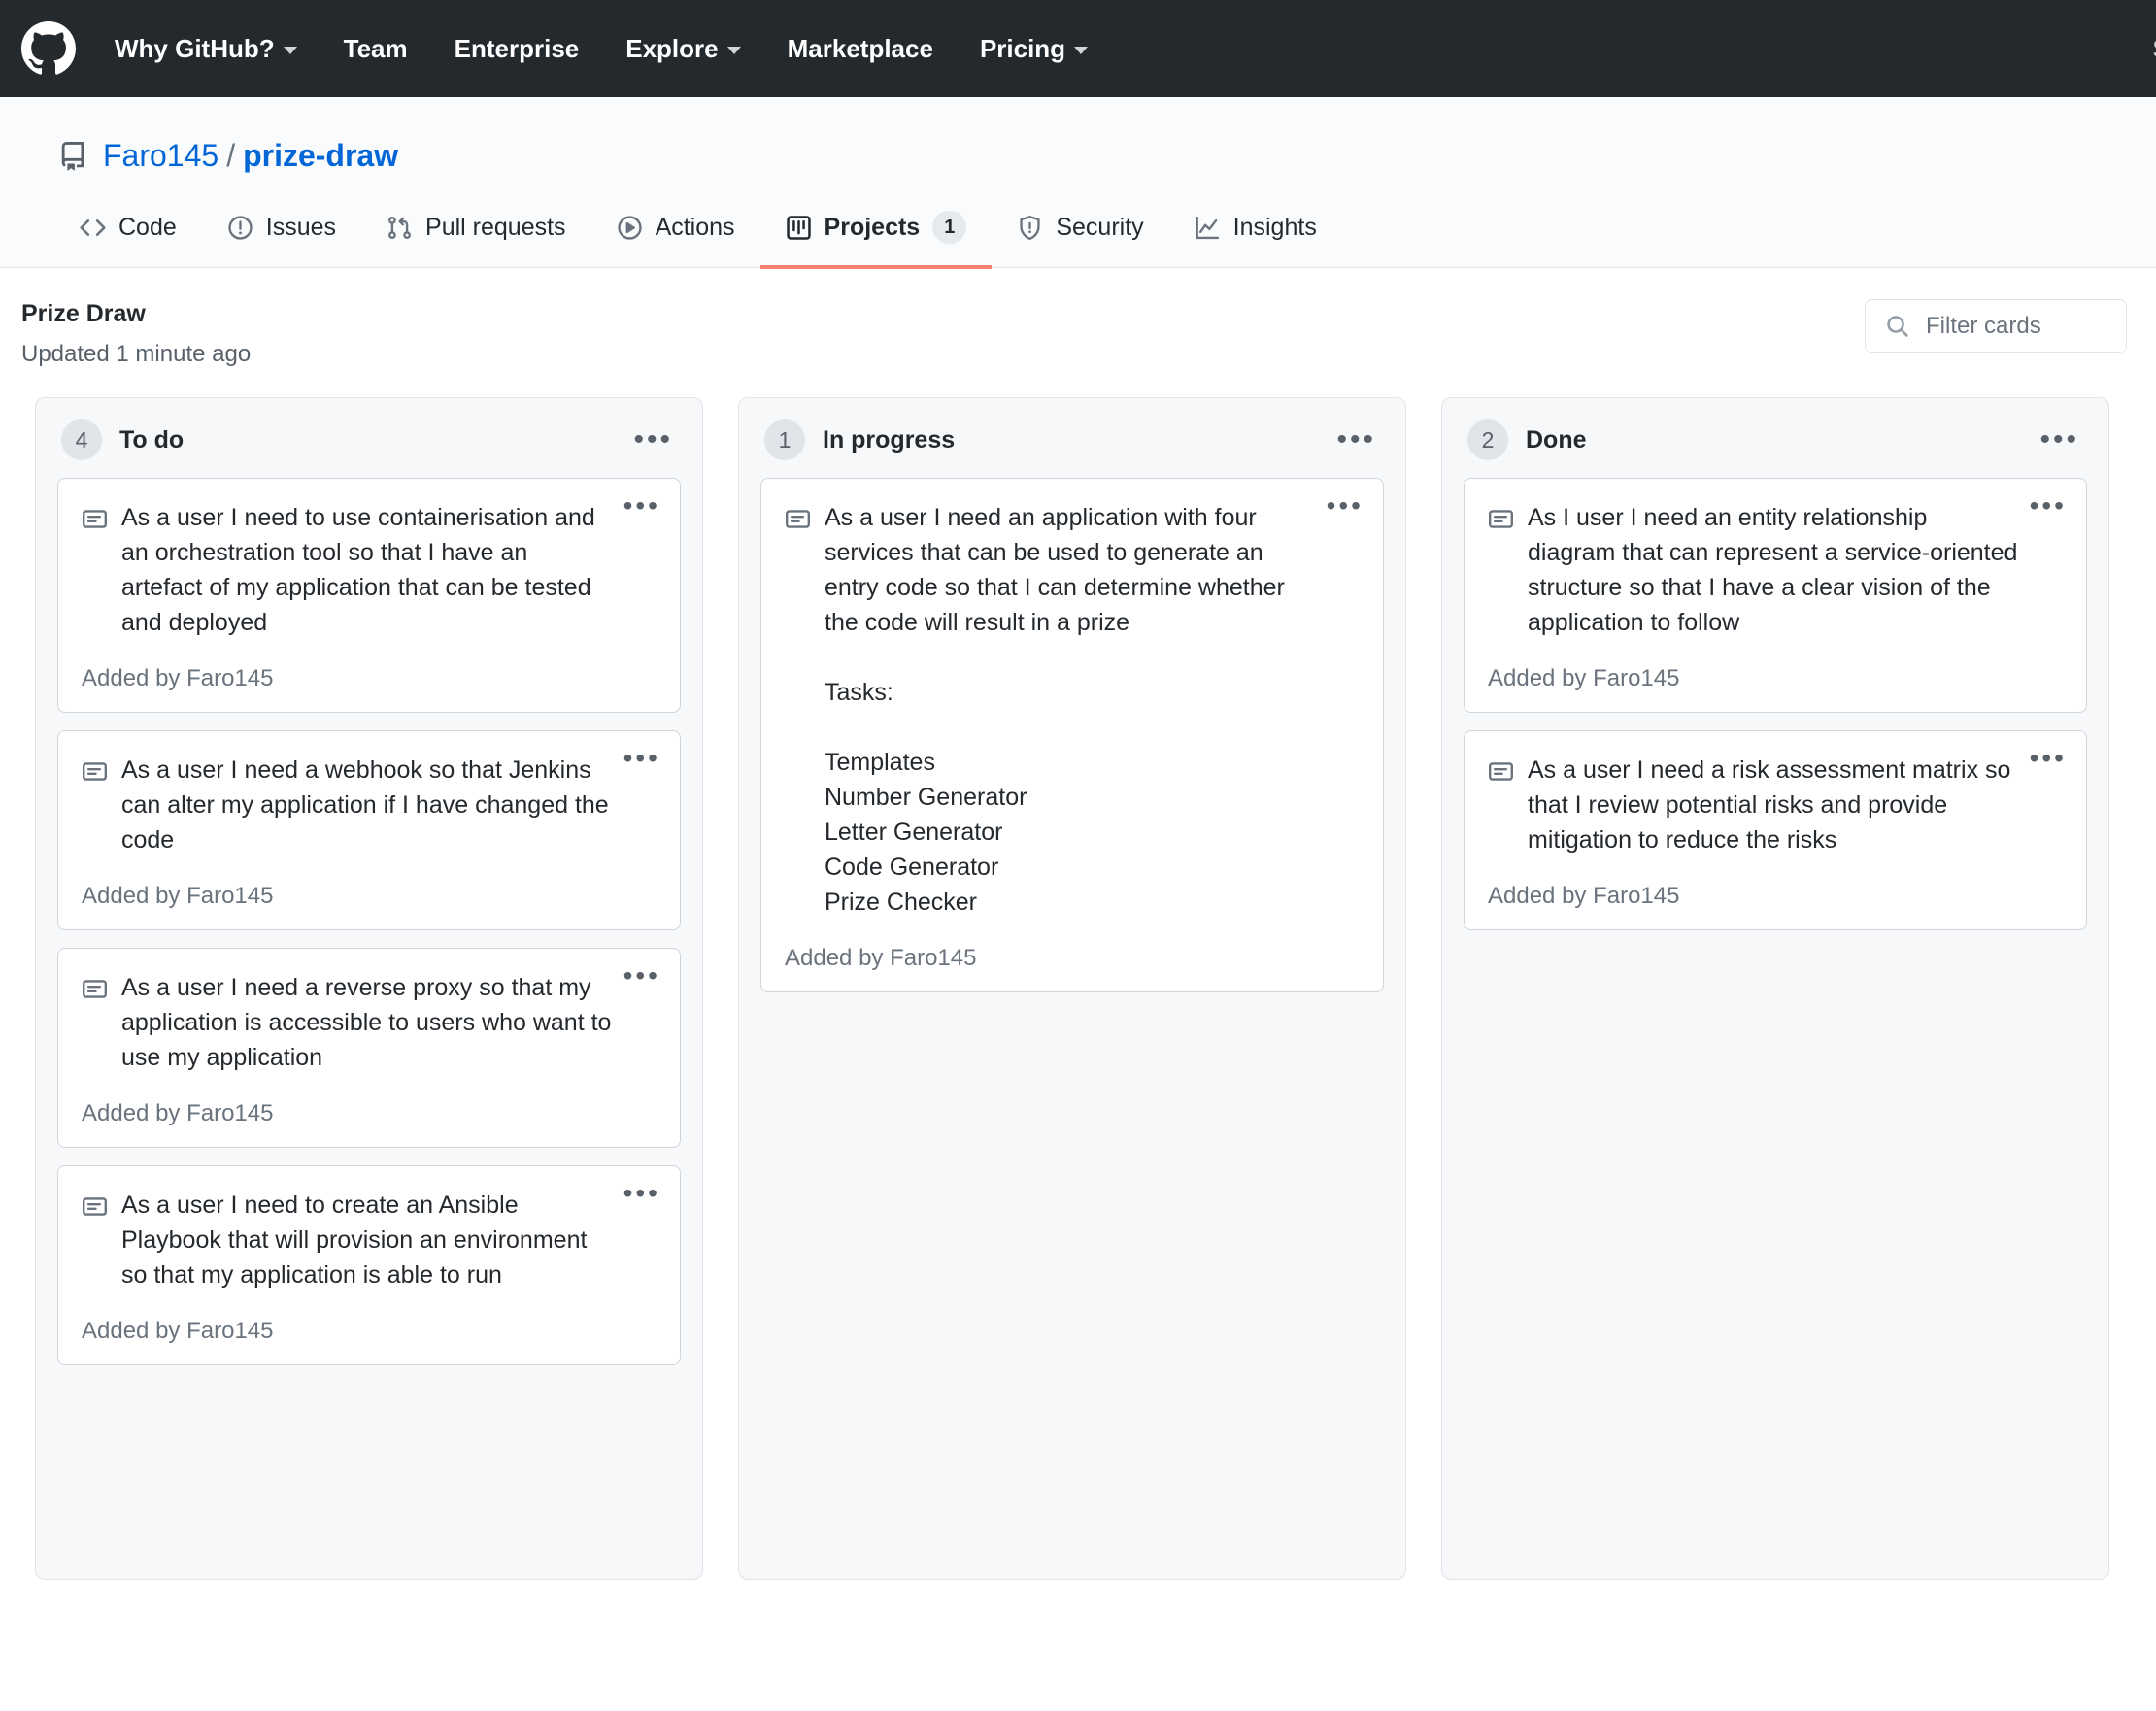 This screenshot has width=2156, height=1711. I want to click on project-board-icon, so click(799, 228).